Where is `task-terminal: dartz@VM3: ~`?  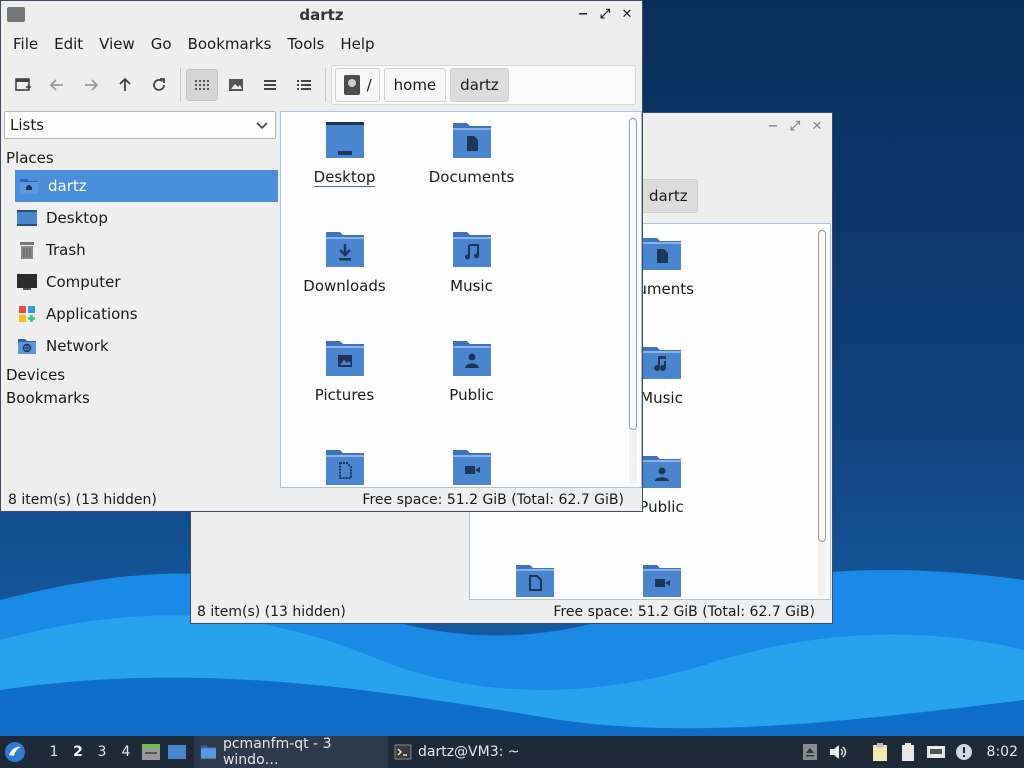
task-terminal: dartz@VM3: ~ is located at coordinates (457, 752).